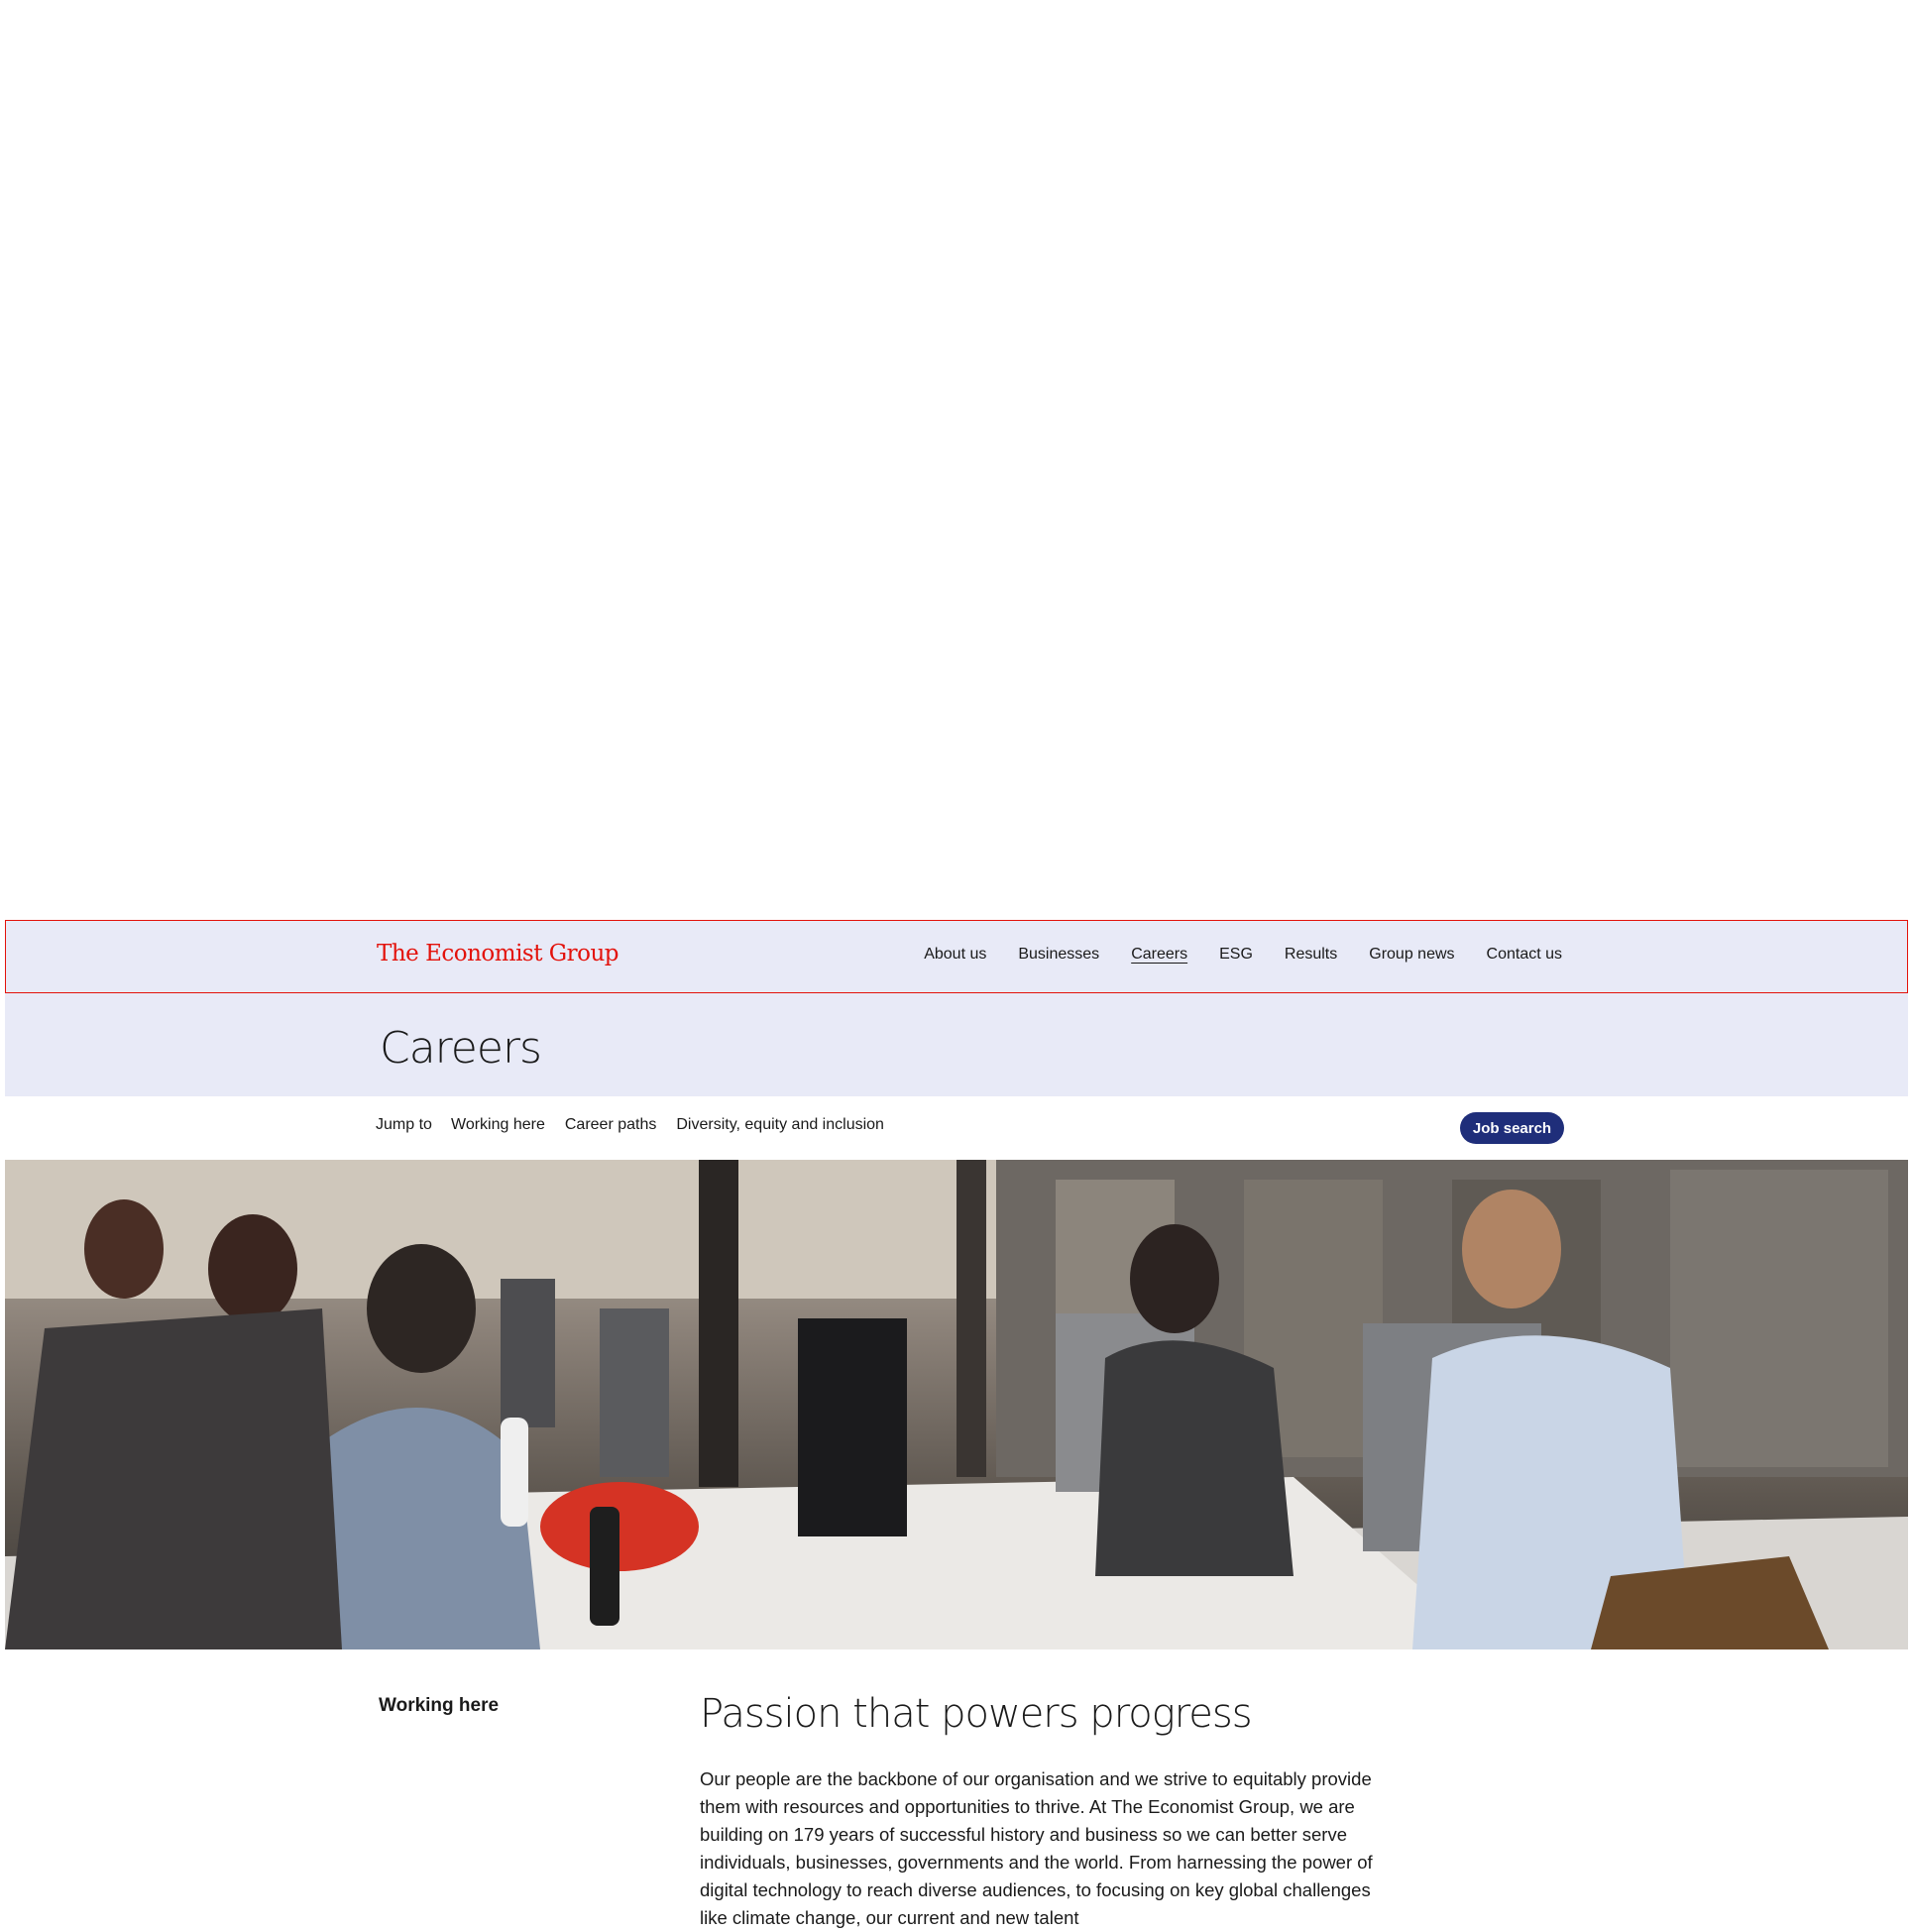 The width and height of the screenshot is (1913, 1932). Describe the element at coordinates (498, 1125) in the screenshot. I see `jump-link-working-here: Working here` at that location.